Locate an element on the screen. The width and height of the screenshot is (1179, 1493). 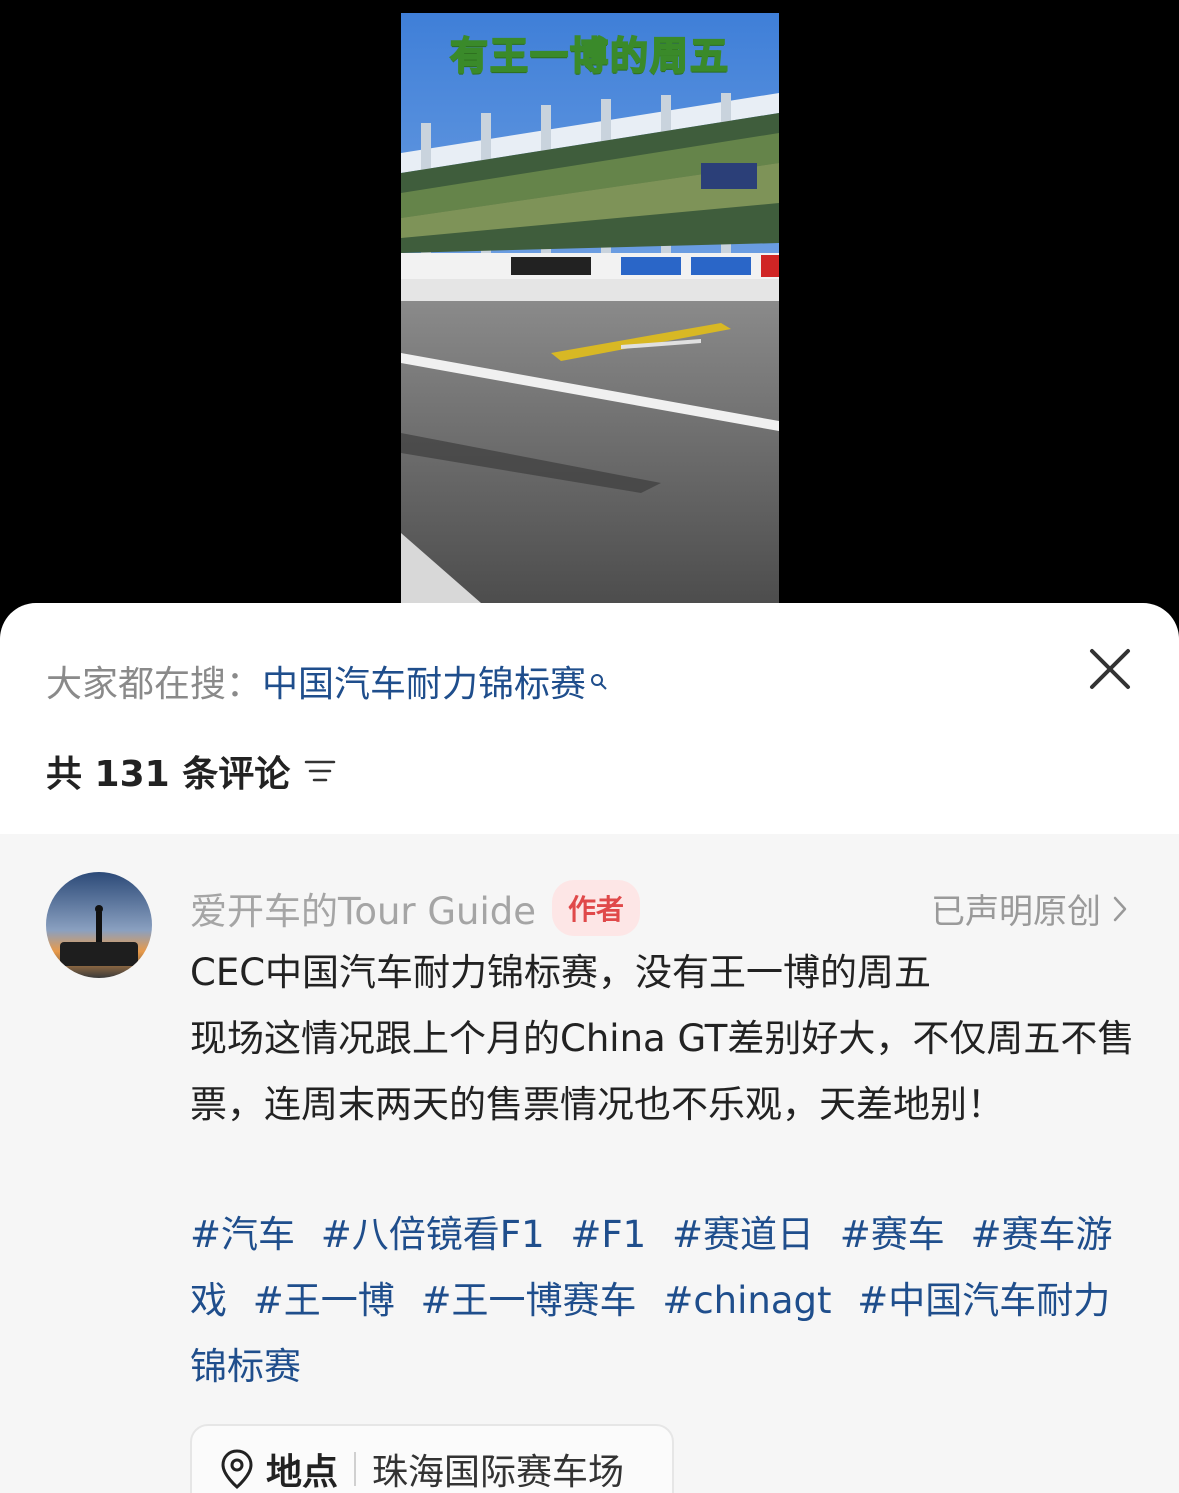
avatar is located at coordinates (99, 925).